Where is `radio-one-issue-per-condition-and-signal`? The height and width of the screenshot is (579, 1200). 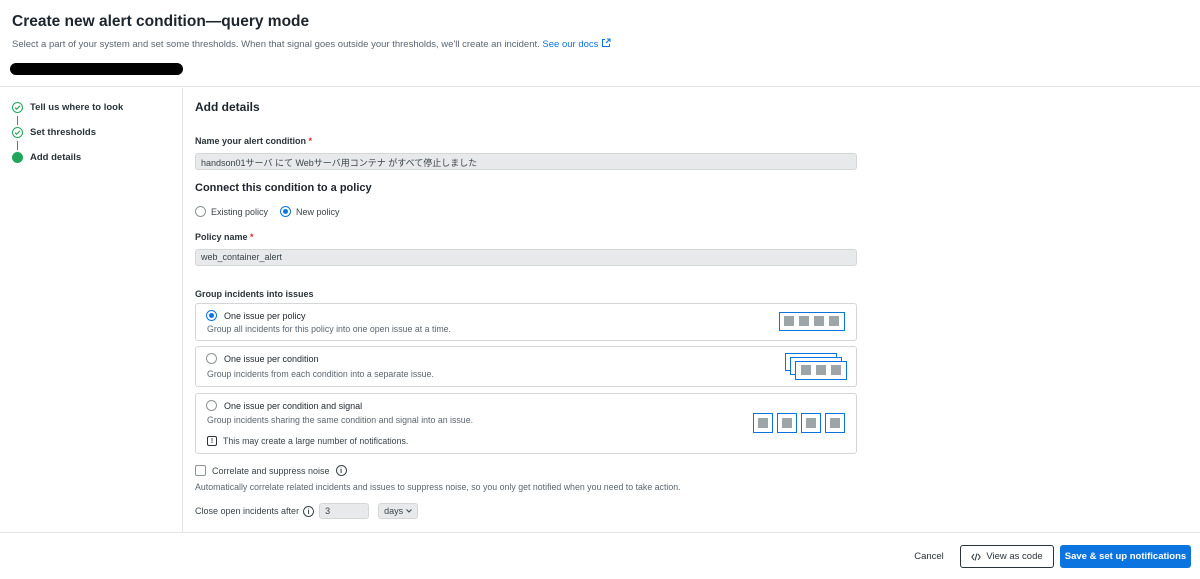 radio-one-issue-per-condition-and-signal is located at coordinates (211, 405).